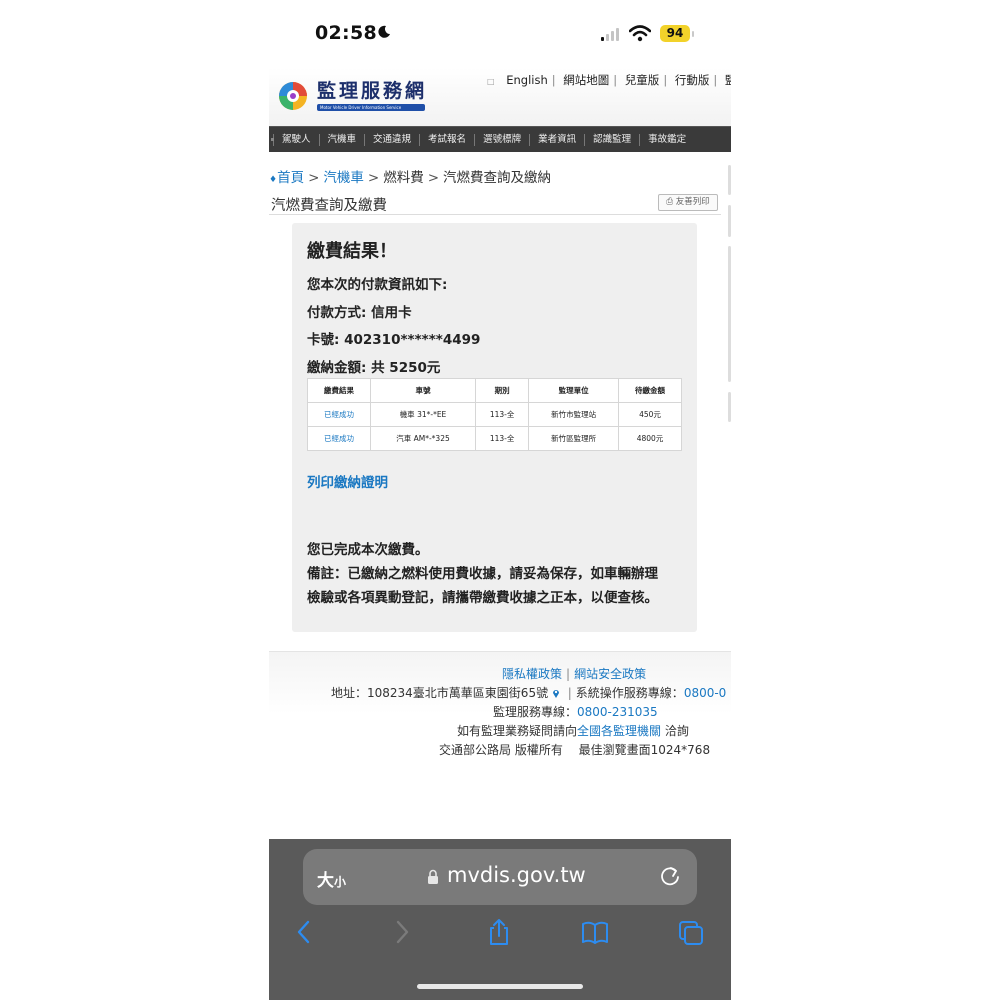  I want to click on bookmarks-icon, so click(595, 932).